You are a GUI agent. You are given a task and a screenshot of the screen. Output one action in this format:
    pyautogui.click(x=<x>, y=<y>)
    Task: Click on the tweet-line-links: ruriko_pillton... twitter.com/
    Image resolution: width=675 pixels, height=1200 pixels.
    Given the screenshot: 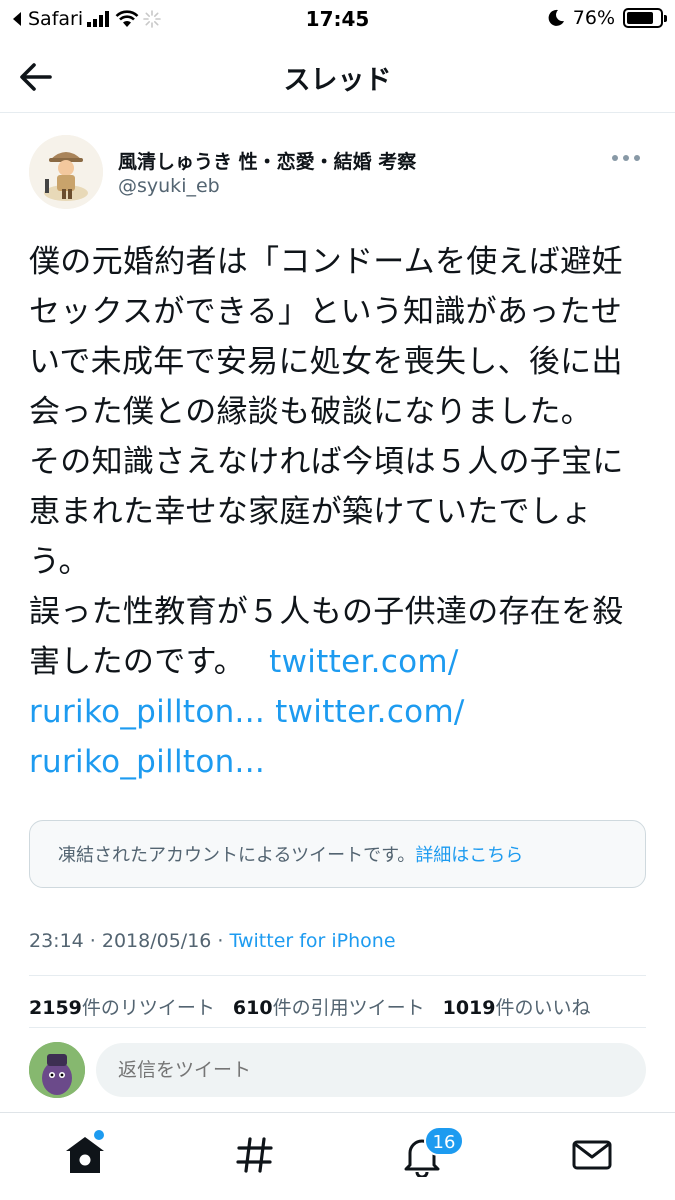 What is the action you would take?
    pyautogui.click(x=339, y=712)
    